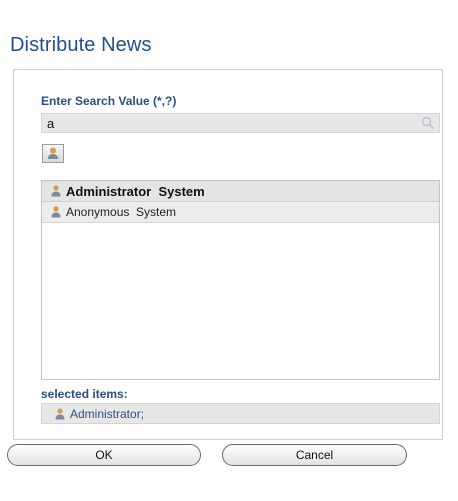 The image size is (458, 501). I want to click on search-icon, so click(428, 123).